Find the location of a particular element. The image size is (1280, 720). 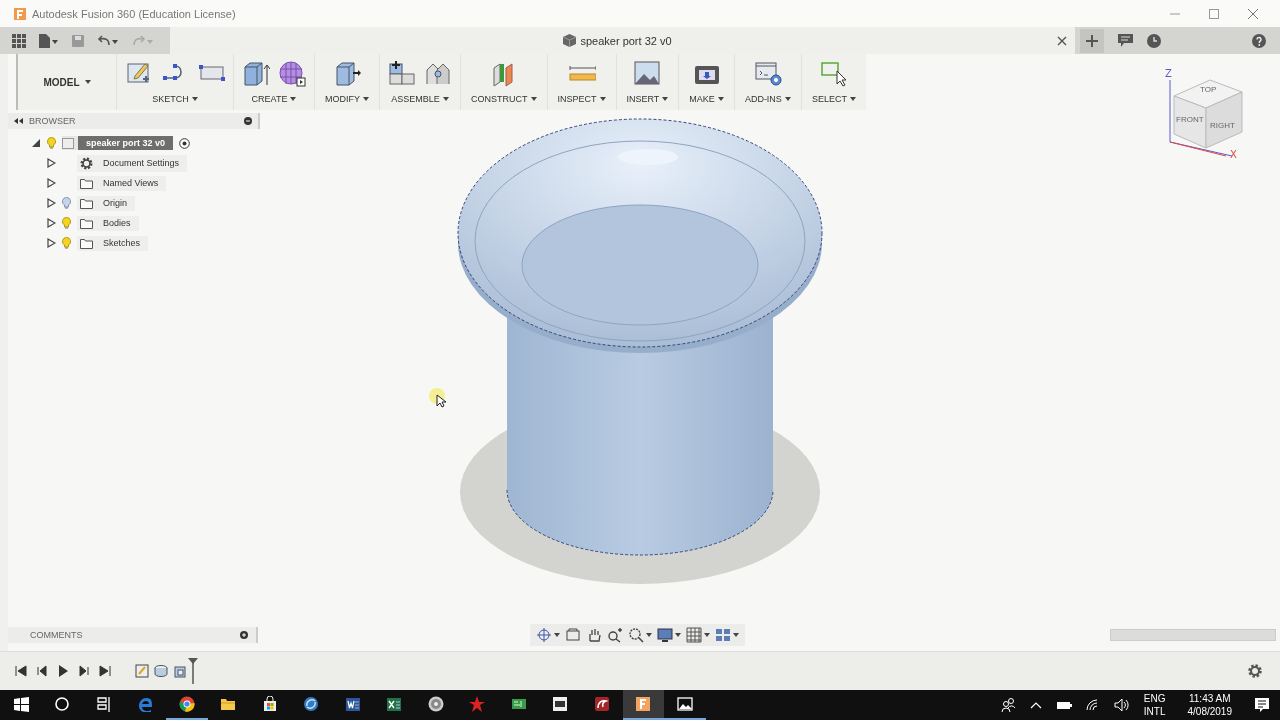

grid-icon is located at coordinates (698, 635).